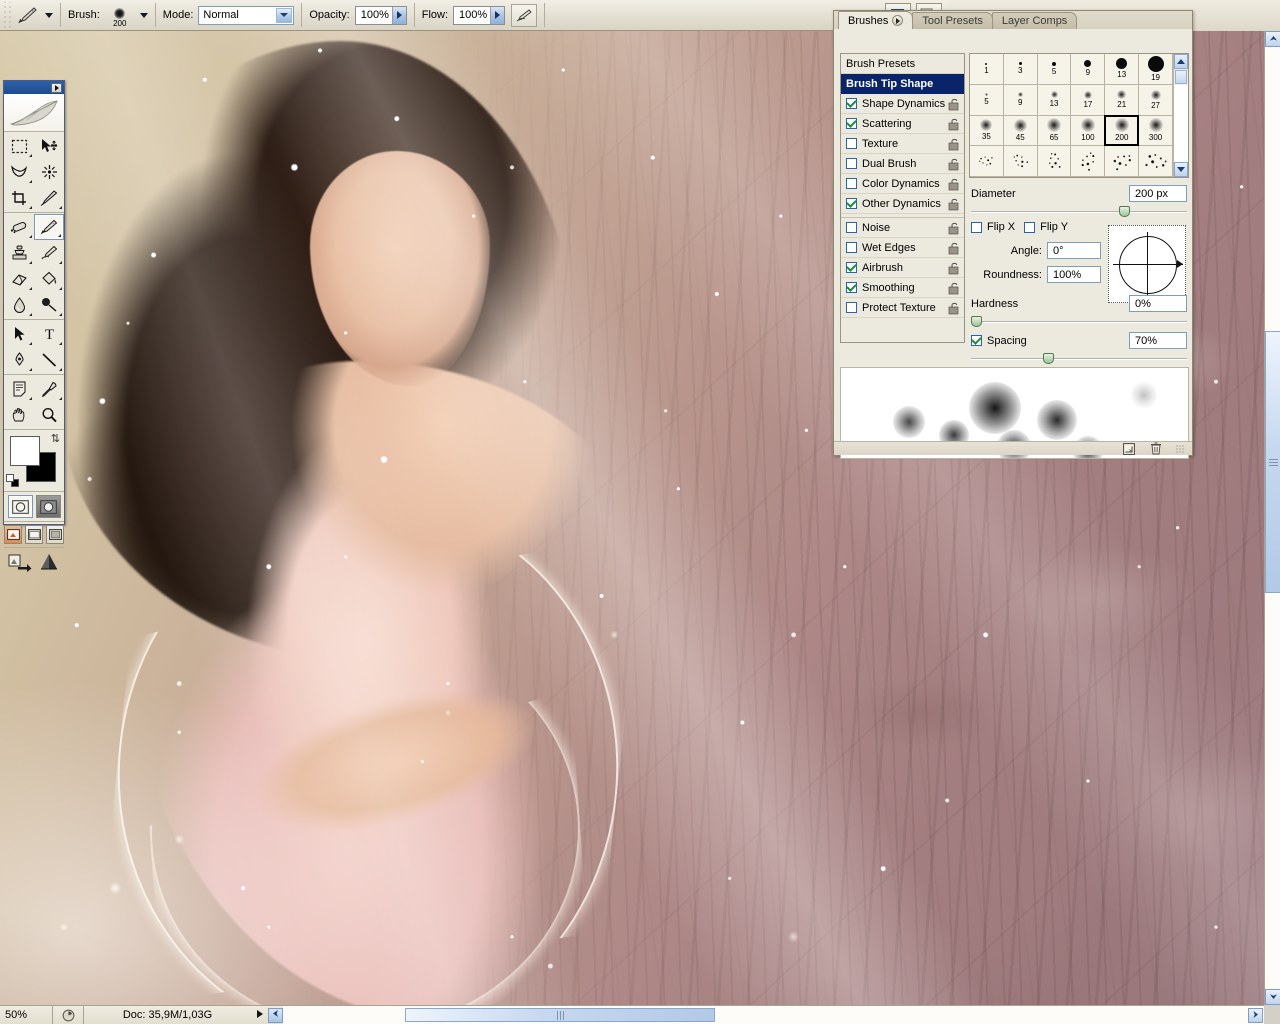  Describe the element at coordinates (902, 124) in the screenshot. I see `list-item-scattering: Scattering` at that location.